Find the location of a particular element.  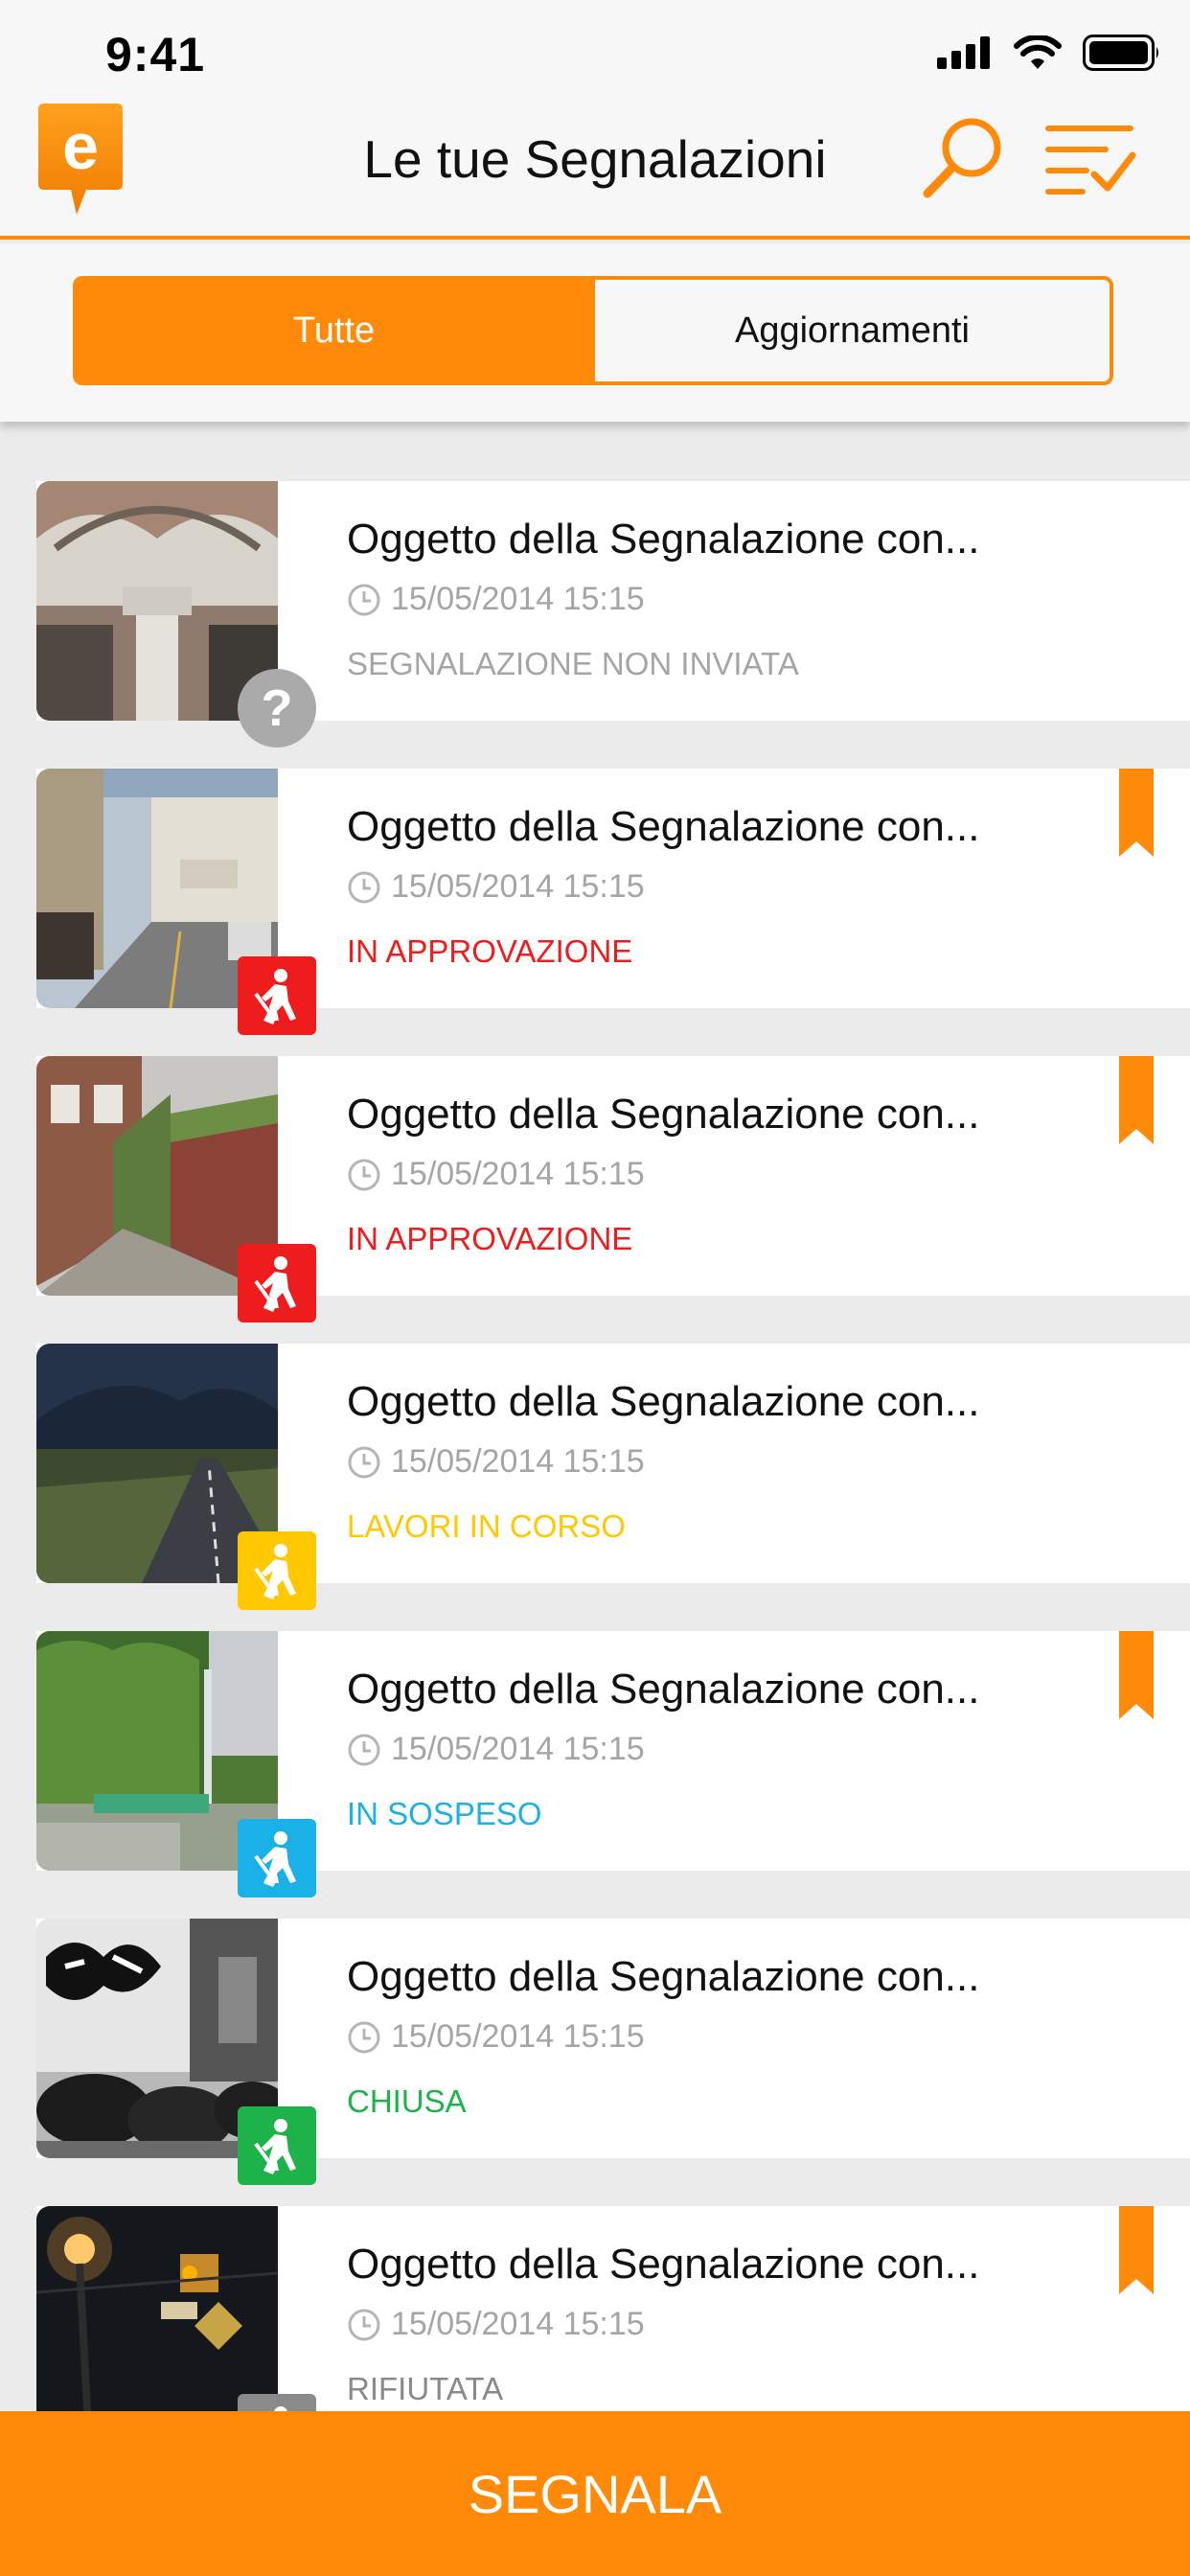

report-status: RIFIUTATA is located at coordinates (426, 2388).